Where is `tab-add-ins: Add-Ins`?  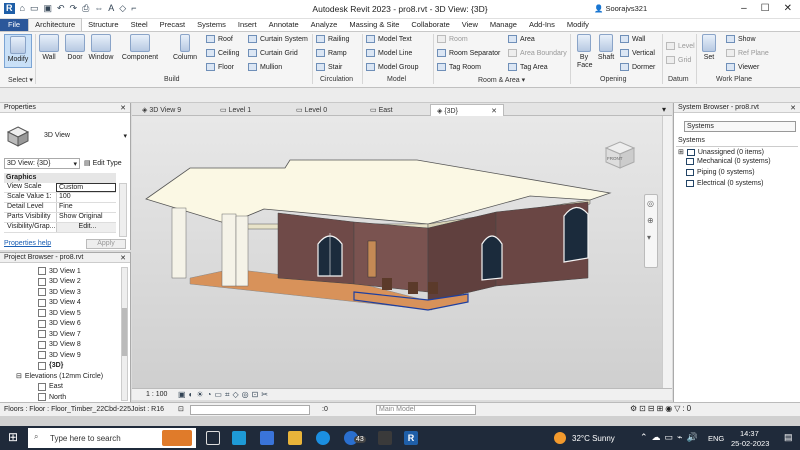 tab-add-ins: Add-Ins is located at coordinates (542, 25).